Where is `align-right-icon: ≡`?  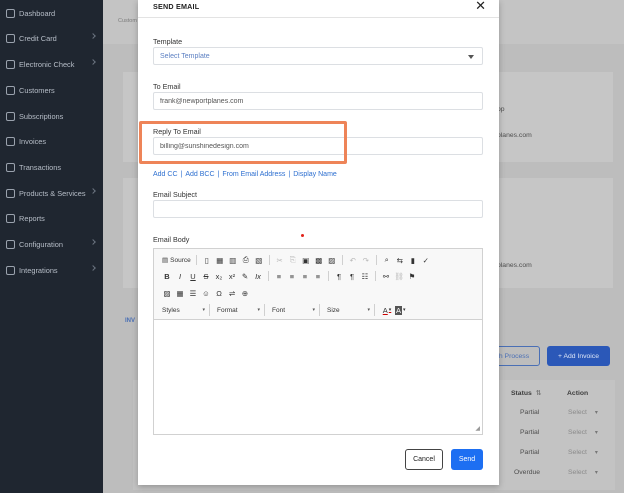 align-right-icon: ≡ is located at coordinates (305, 276).